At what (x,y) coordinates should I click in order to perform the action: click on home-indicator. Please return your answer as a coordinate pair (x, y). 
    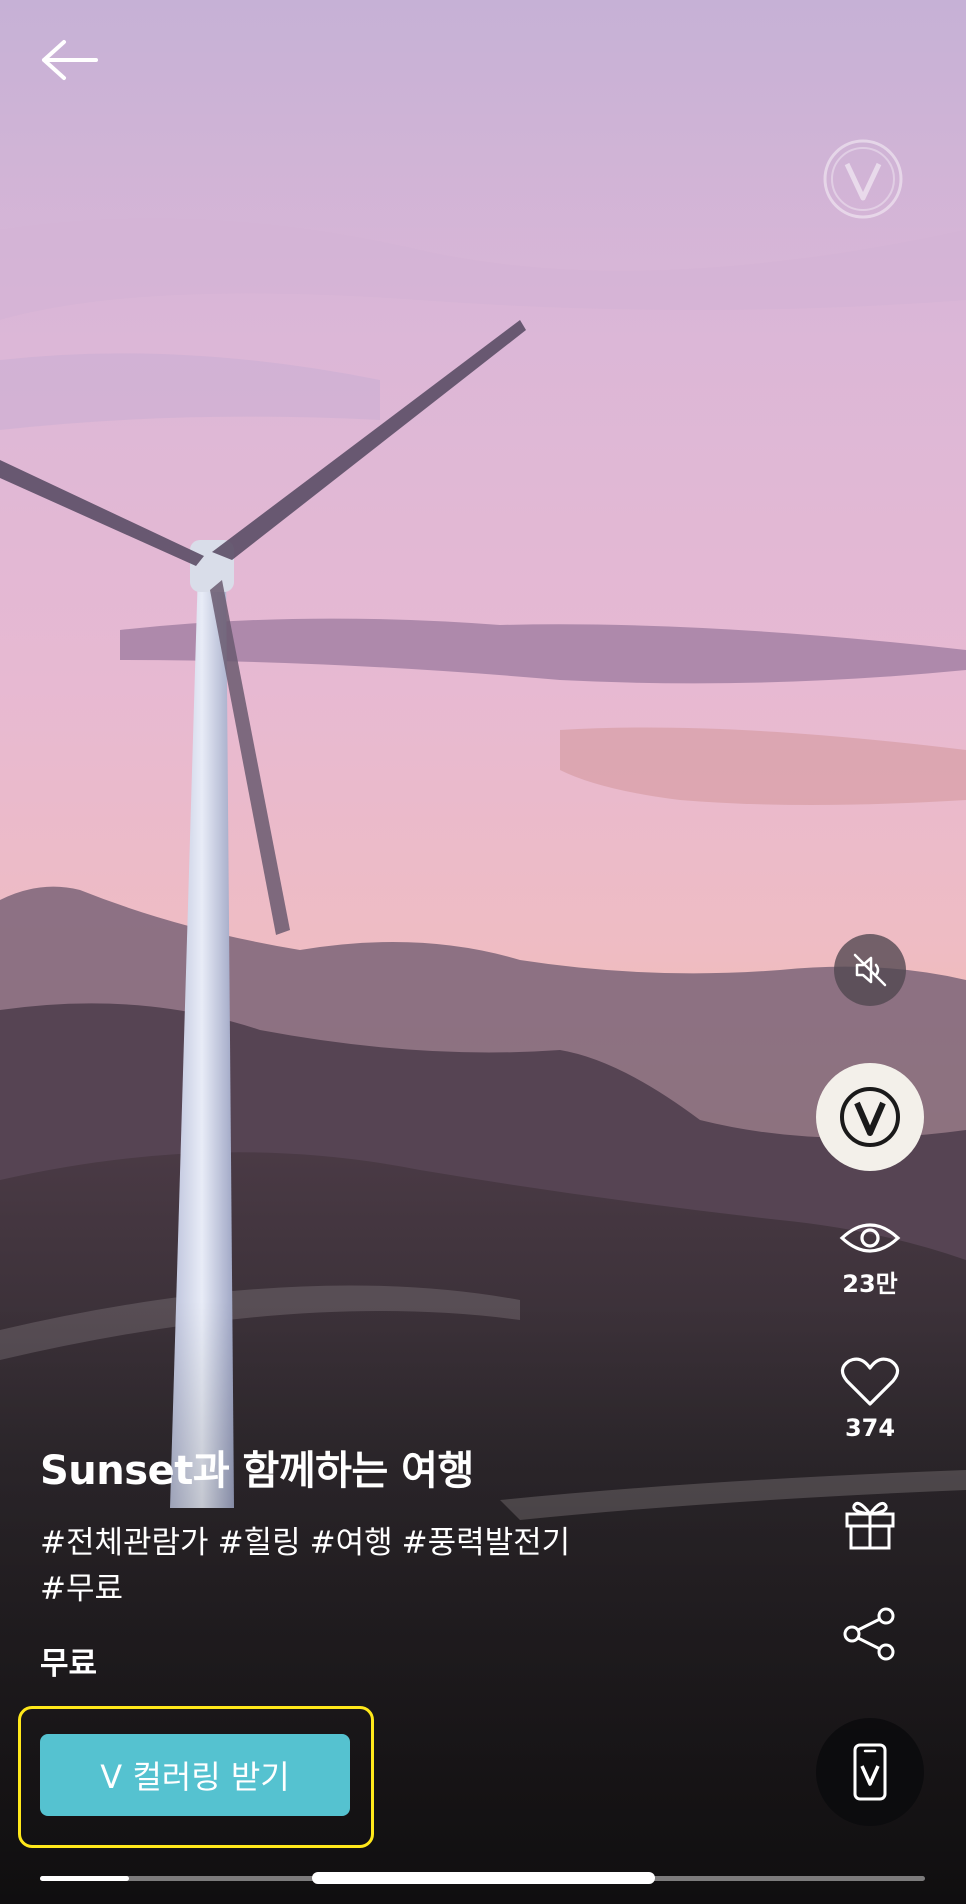
    Looking at the image, I should click on (483, 1878).